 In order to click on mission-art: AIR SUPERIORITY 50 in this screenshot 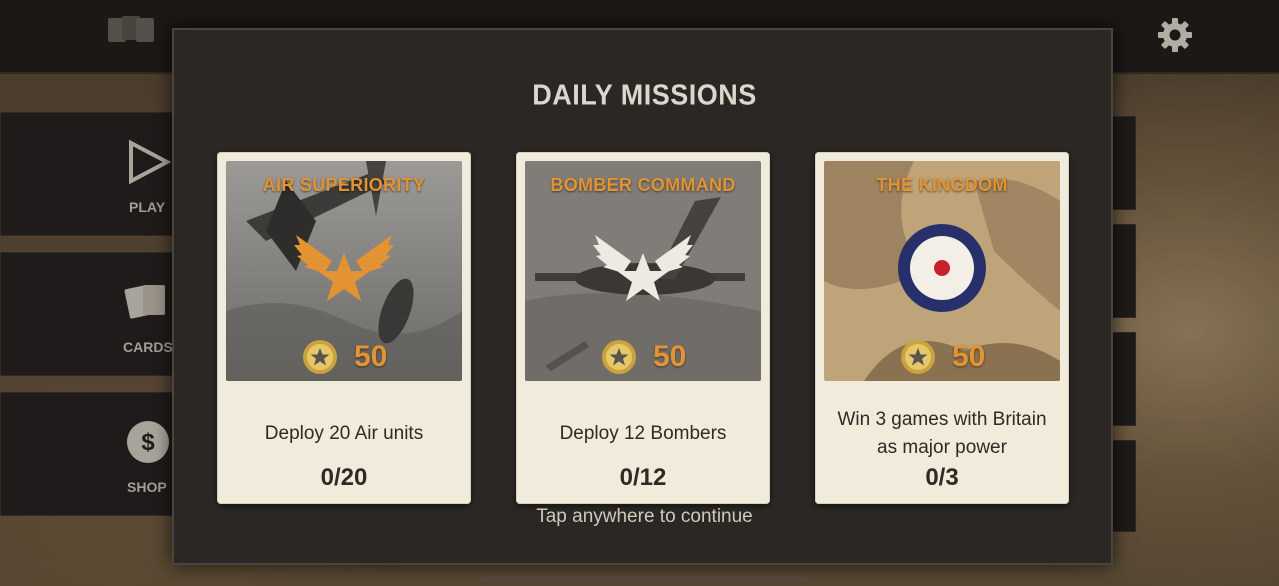, I will do `click(344, 271)`.